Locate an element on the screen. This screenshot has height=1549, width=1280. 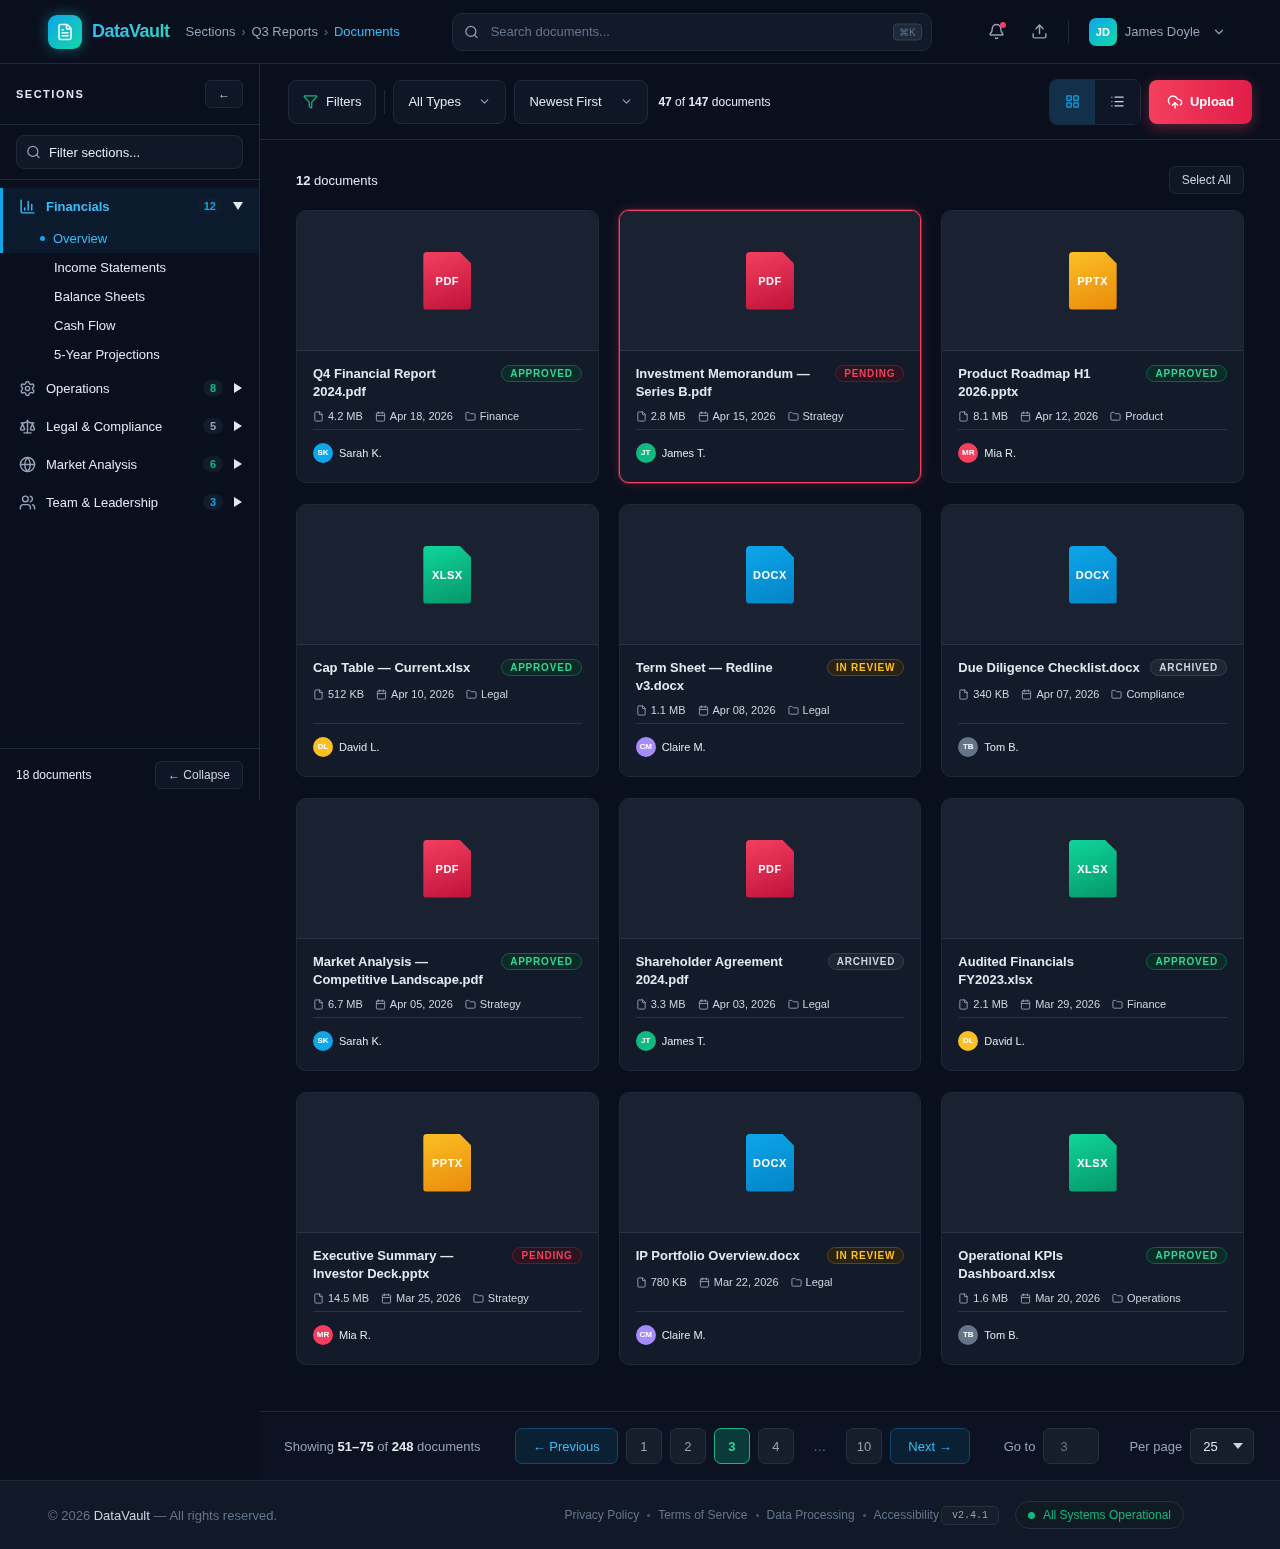
sort-select: Newest First is located at coordinates (581, 101).